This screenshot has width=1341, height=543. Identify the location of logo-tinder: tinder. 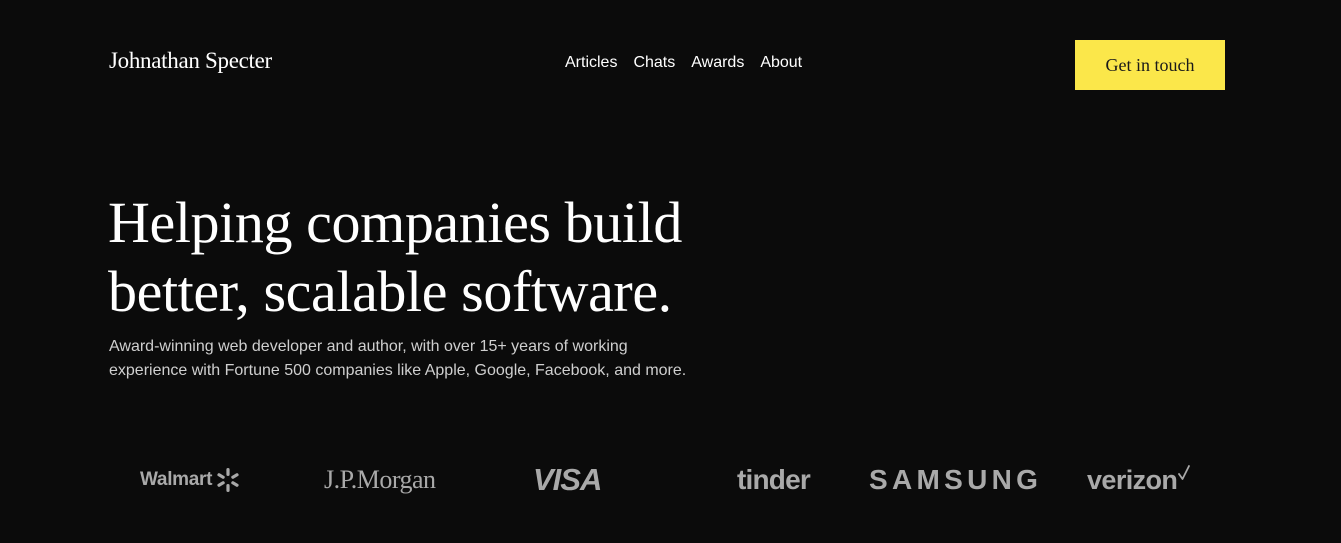
(774, 480).